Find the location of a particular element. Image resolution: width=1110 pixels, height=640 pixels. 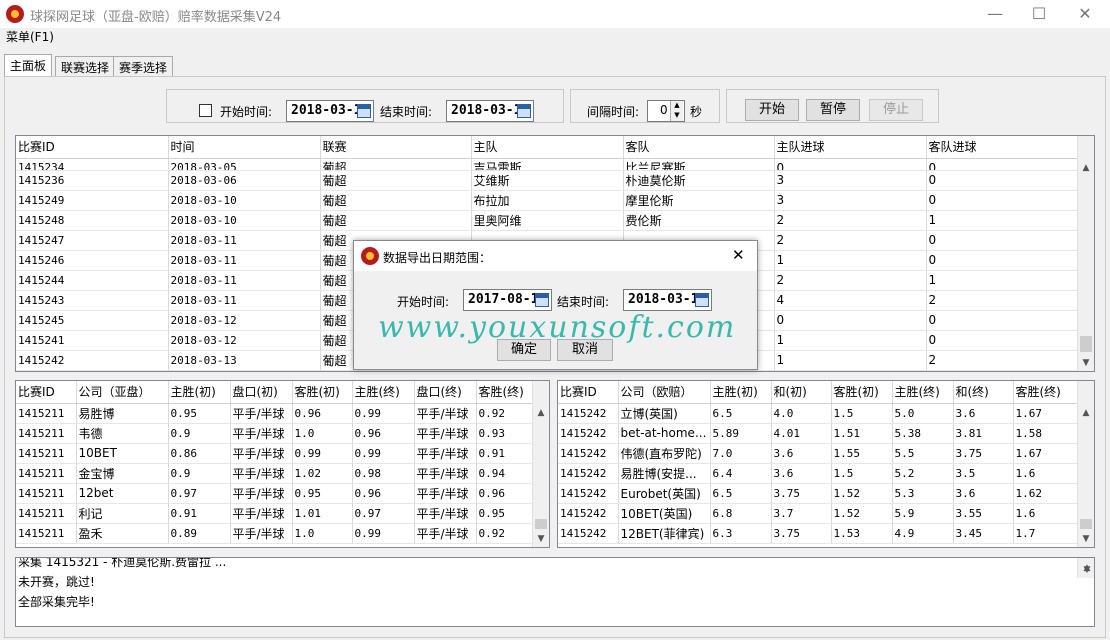

column-header: 联赛 is located at coordinates (396, 147).